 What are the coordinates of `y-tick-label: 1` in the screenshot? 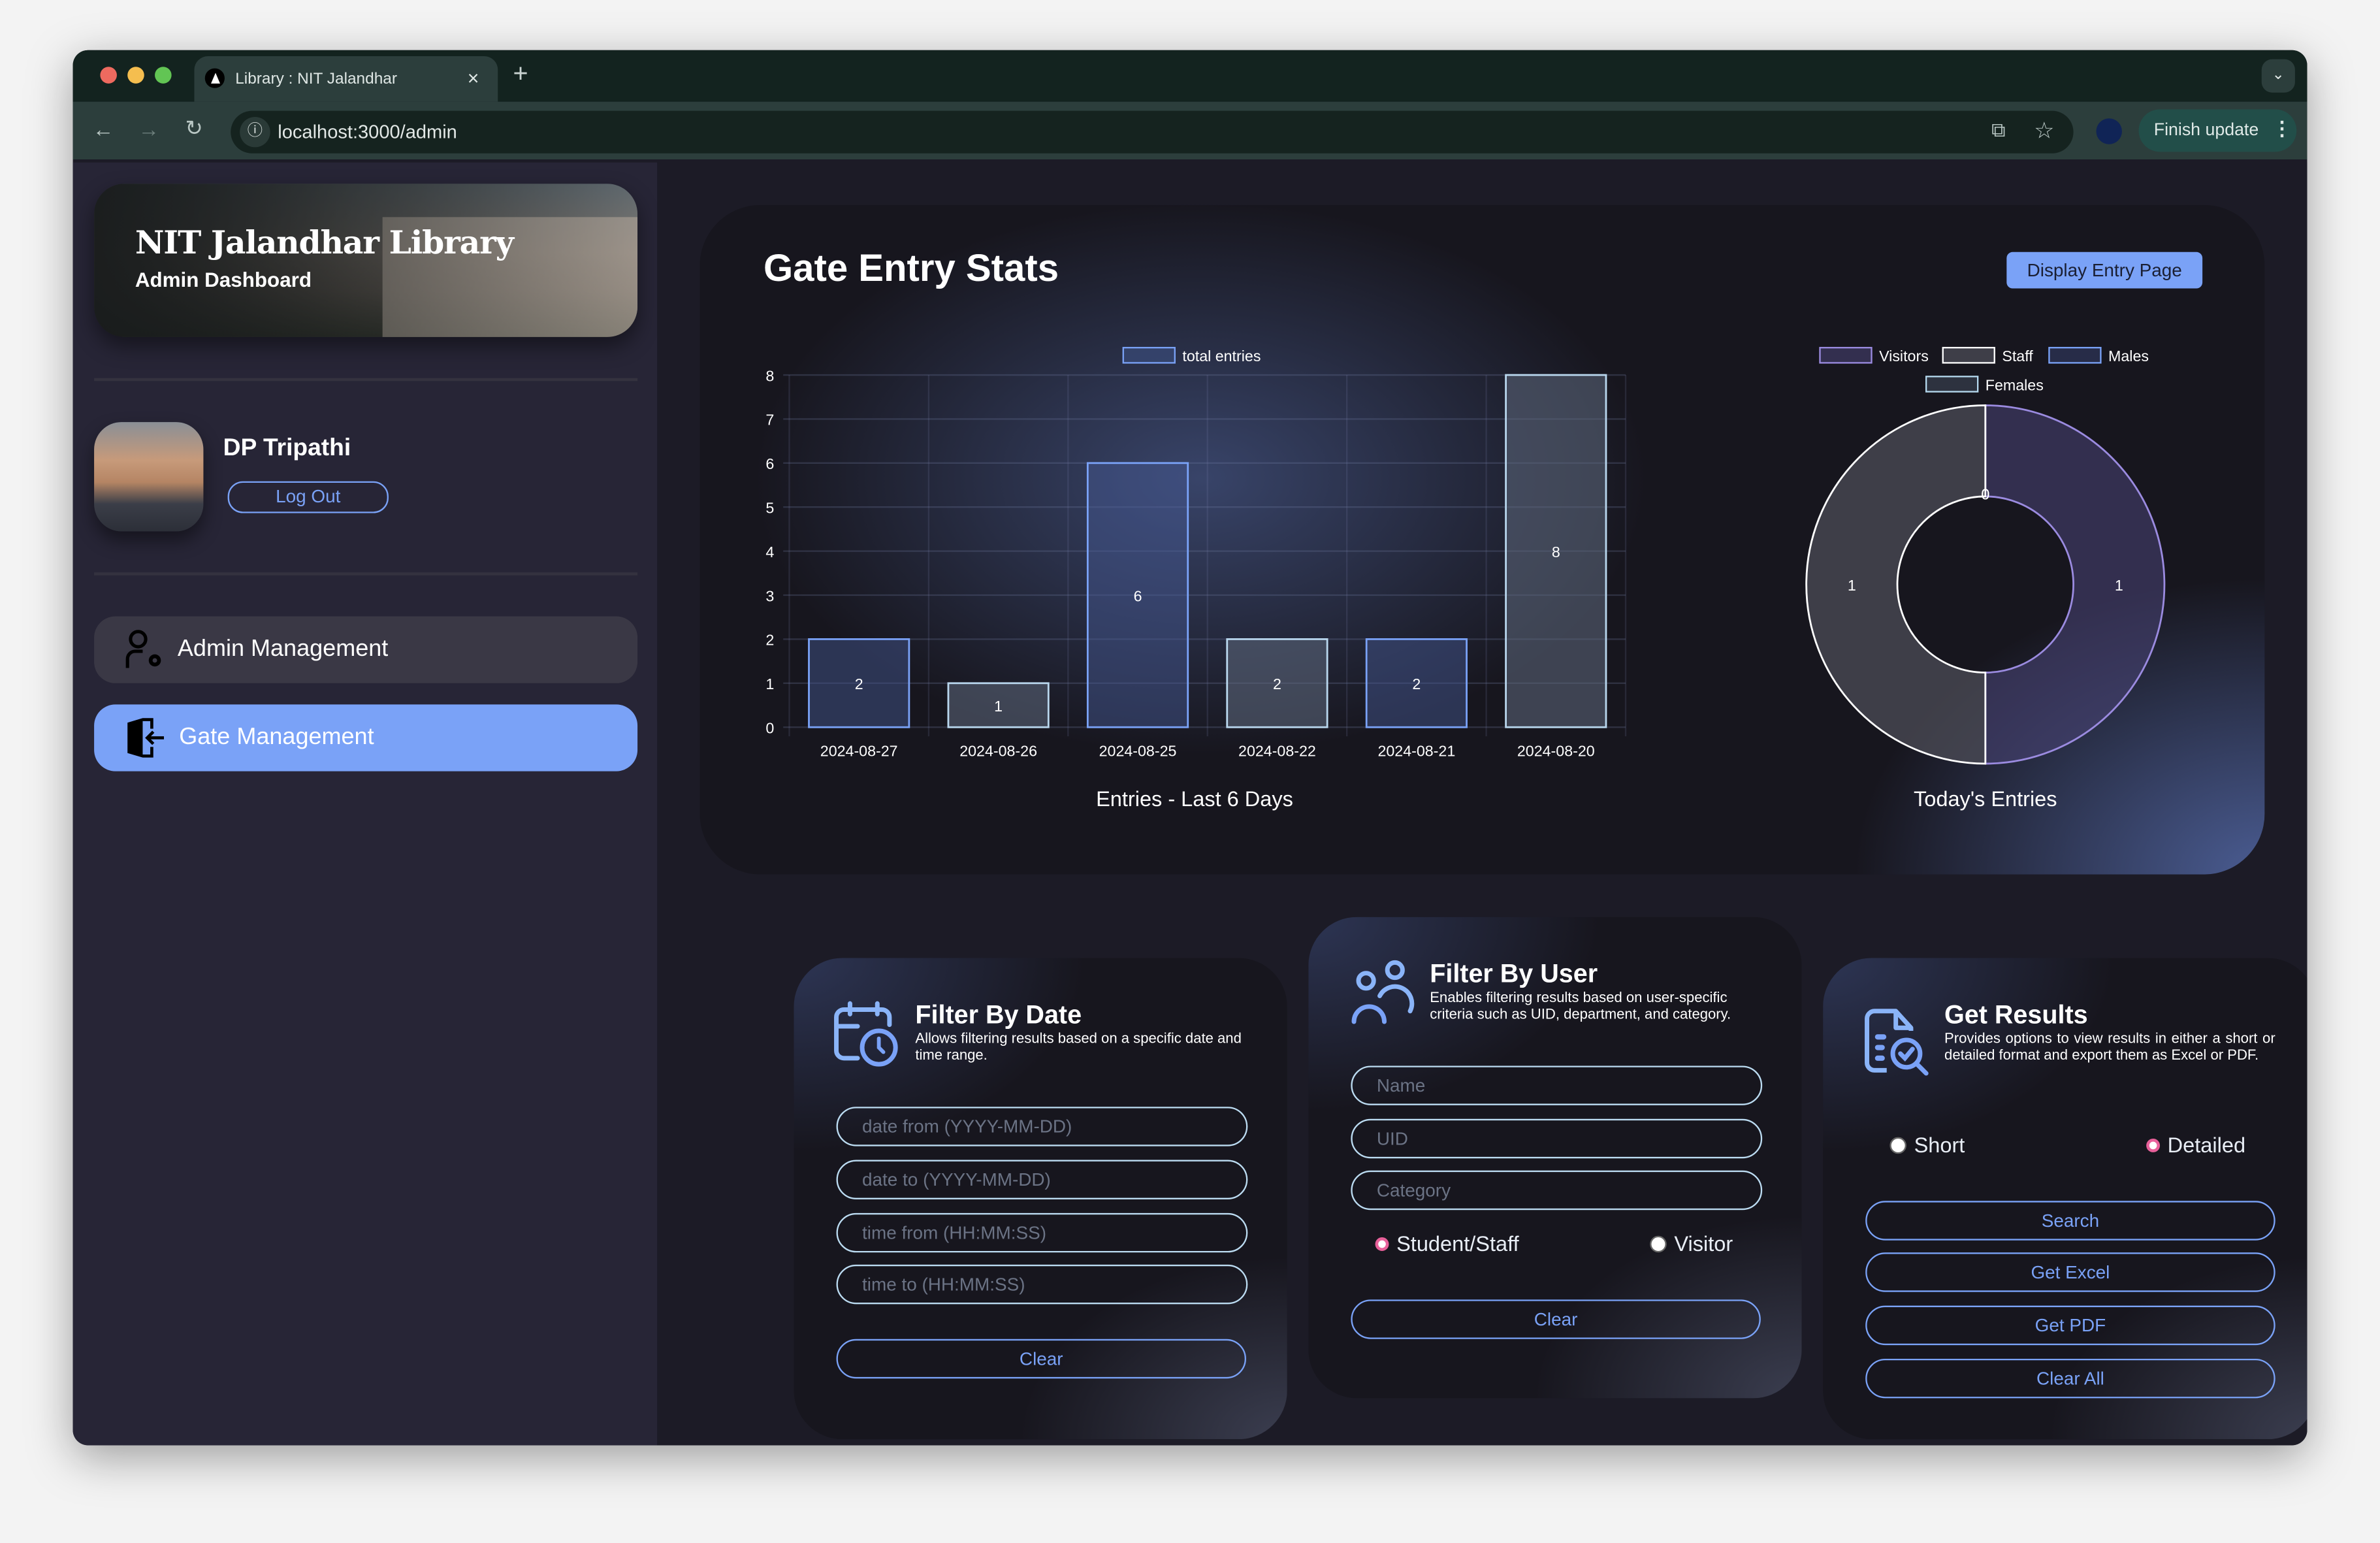 It's located at (769, 683).